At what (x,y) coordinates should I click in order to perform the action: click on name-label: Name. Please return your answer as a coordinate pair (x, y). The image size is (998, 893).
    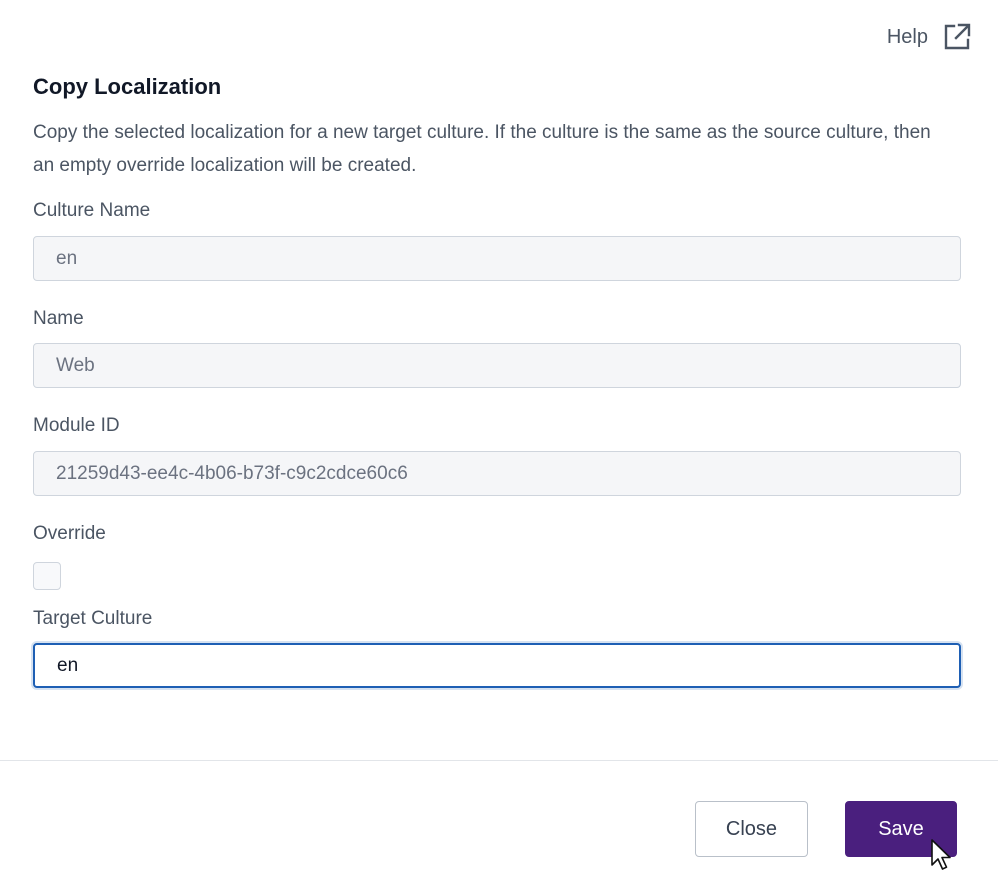
    Looking at the image, I should click on (58, 318).